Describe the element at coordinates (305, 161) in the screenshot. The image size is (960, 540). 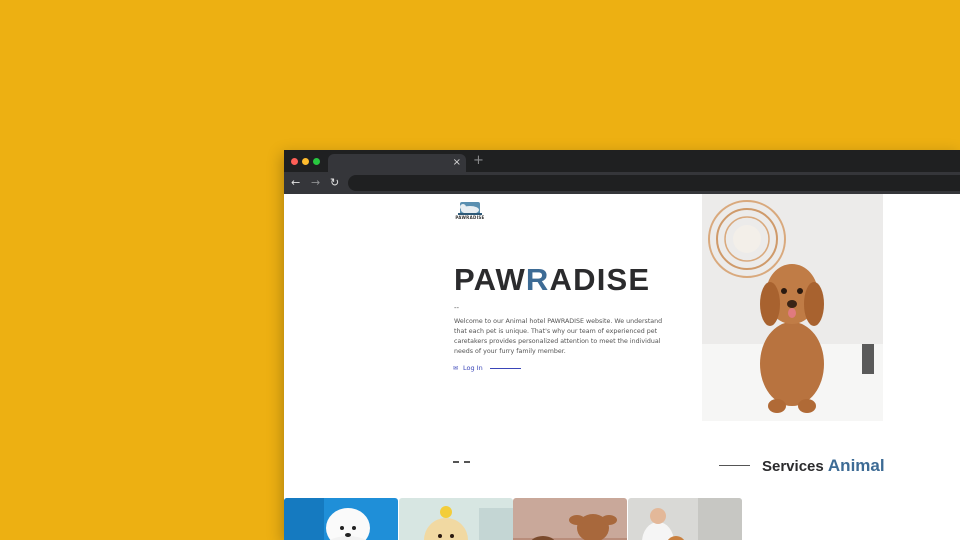
I see `minimize-window-button` at that location.